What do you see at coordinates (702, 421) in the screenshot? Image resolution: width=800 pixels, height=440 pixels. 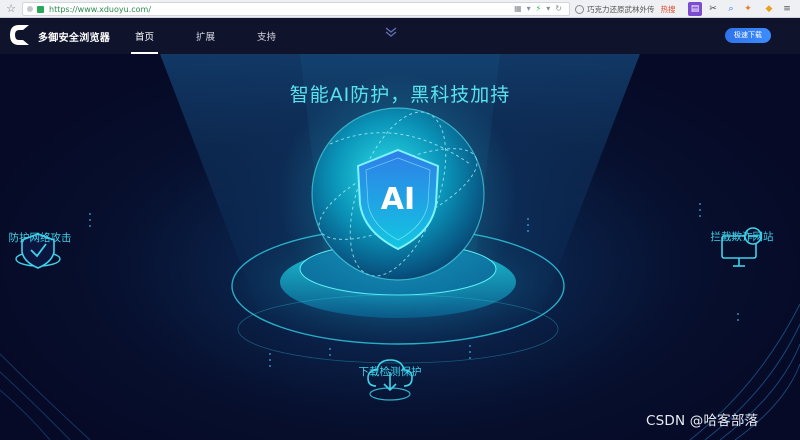 I see `watermark: CSDN @哈客部落` at bounding box center [702, 421].